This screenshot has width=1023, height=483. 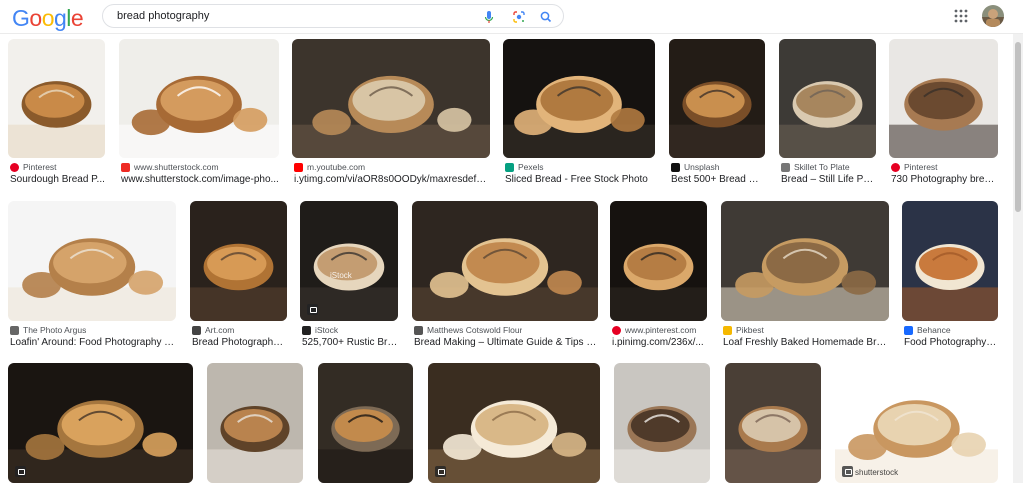 What do you see at coordinates (750, 330) in the screenshot?
I see `result-source-text: Pikbest` at bounding box center [750, 330].